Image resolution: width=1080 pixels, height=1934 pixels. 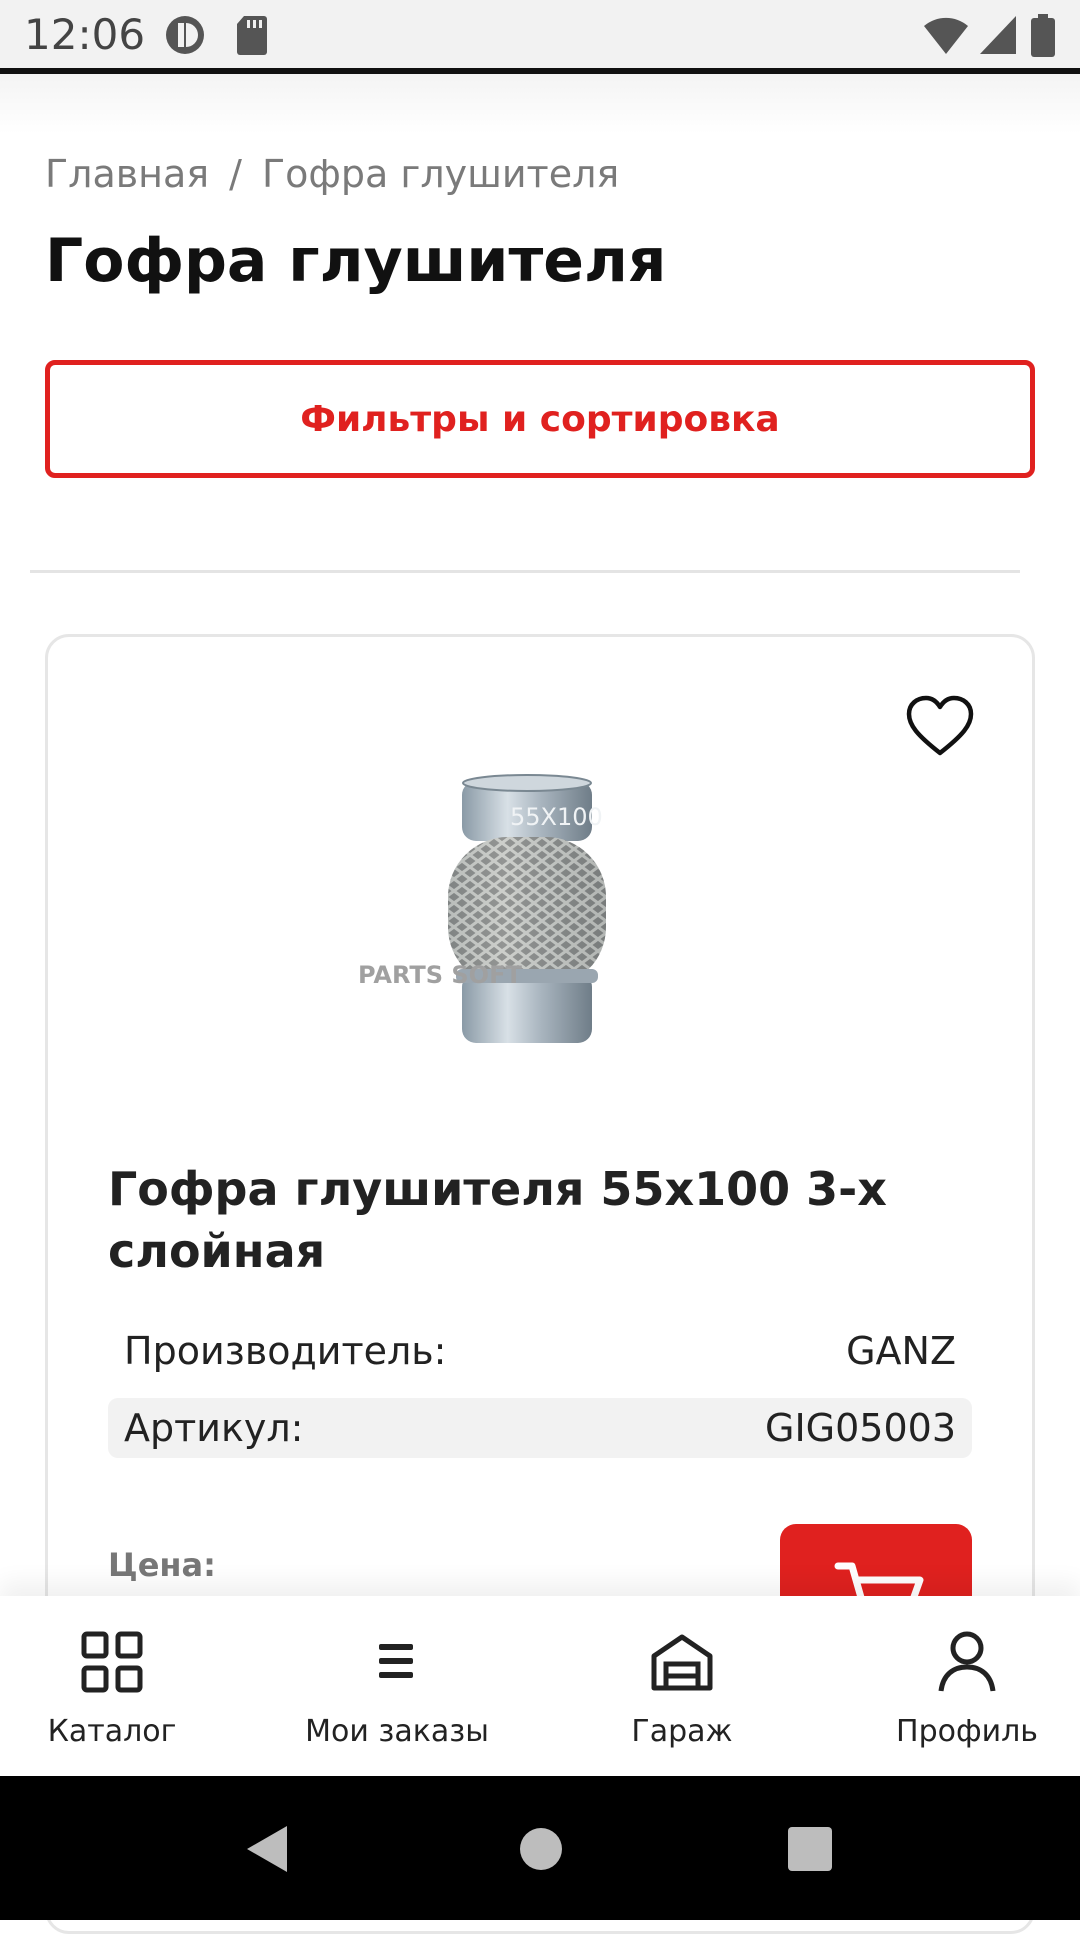 What do you see at coordinates (967, 1662) in the screenshot?
I see `user-icon` at bounding box center [967, 1662].